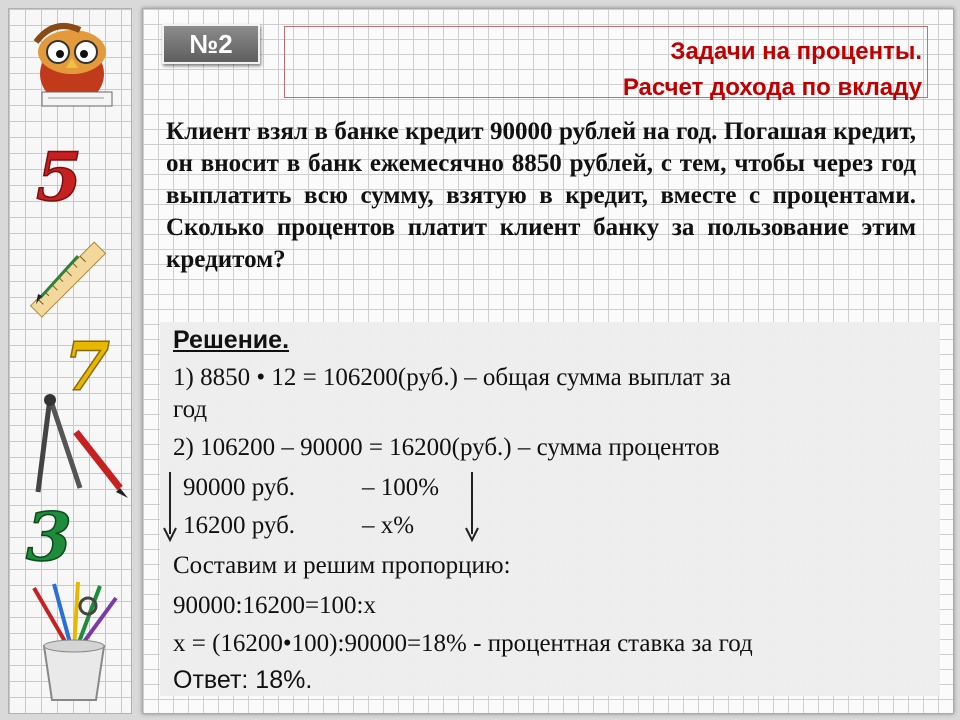  I want to click on pencil-cup-icon, so click(75, 641).